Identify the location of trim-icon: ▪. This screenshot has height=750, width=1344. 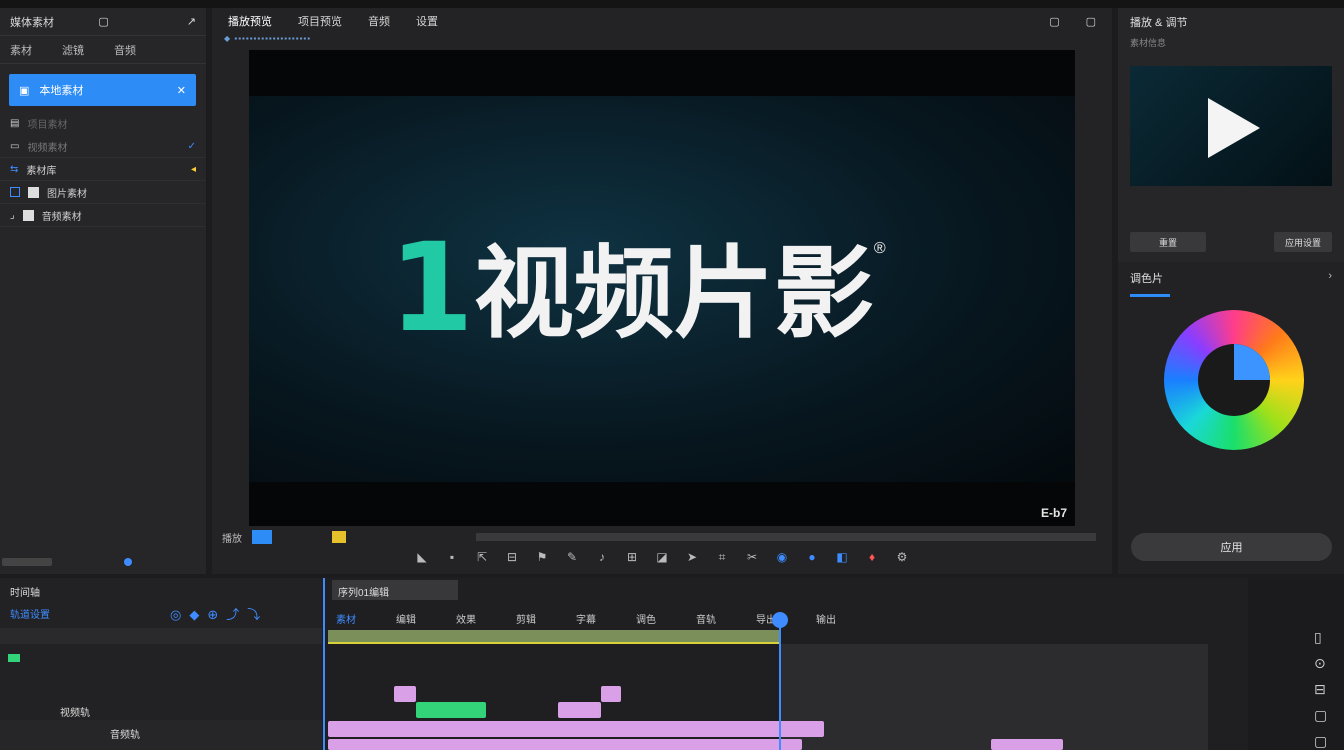
(452, 560).